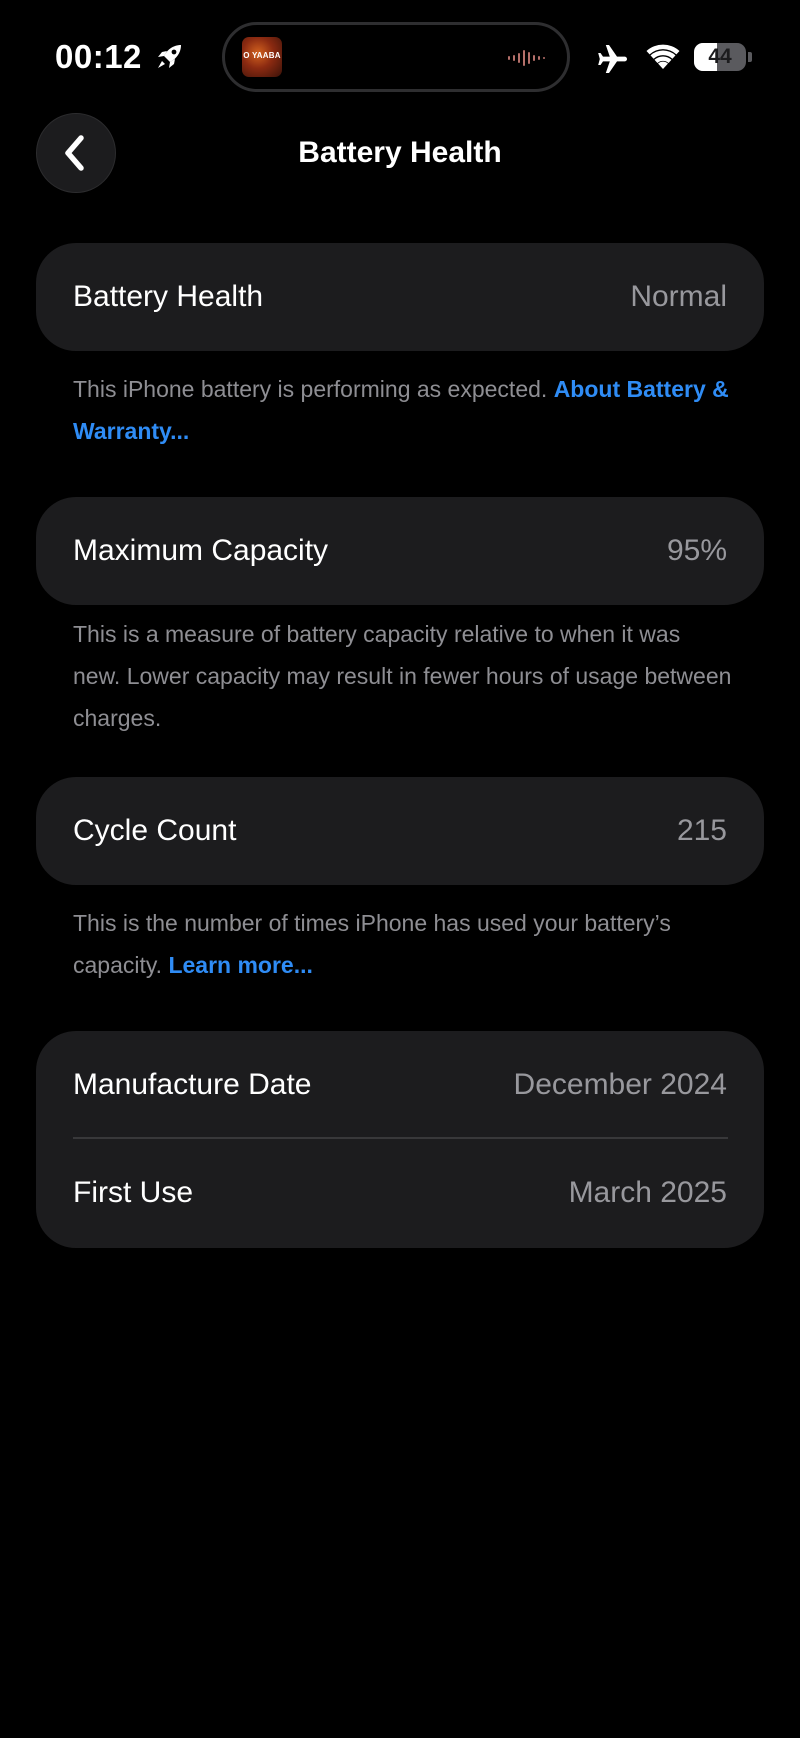 This screenshot has width=800, height=1738. I want to click on first-use-label: First Use, so click(133, 1192).